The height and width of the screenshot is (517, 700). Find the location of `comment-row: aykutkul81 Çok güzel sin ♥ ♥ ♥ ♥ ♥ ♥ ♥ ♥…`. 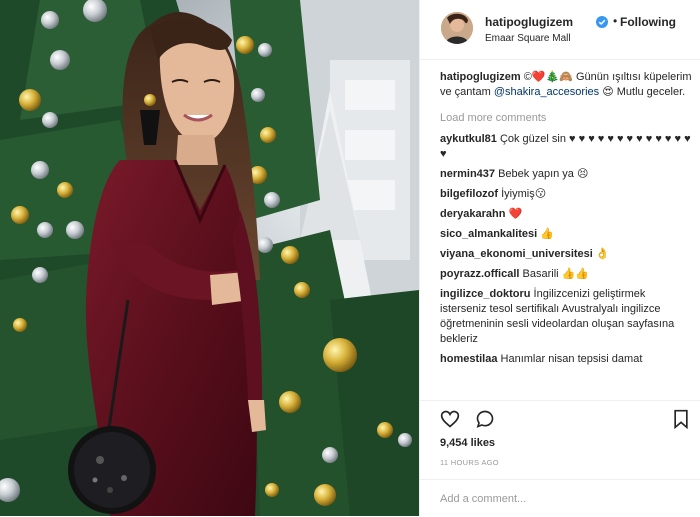

comment-row: aykutkul81 Çok güzel sin ♥ ♥ ♥ ♥ ♥ ♥ ♥ ♥… is located at coordinates (566, 147).